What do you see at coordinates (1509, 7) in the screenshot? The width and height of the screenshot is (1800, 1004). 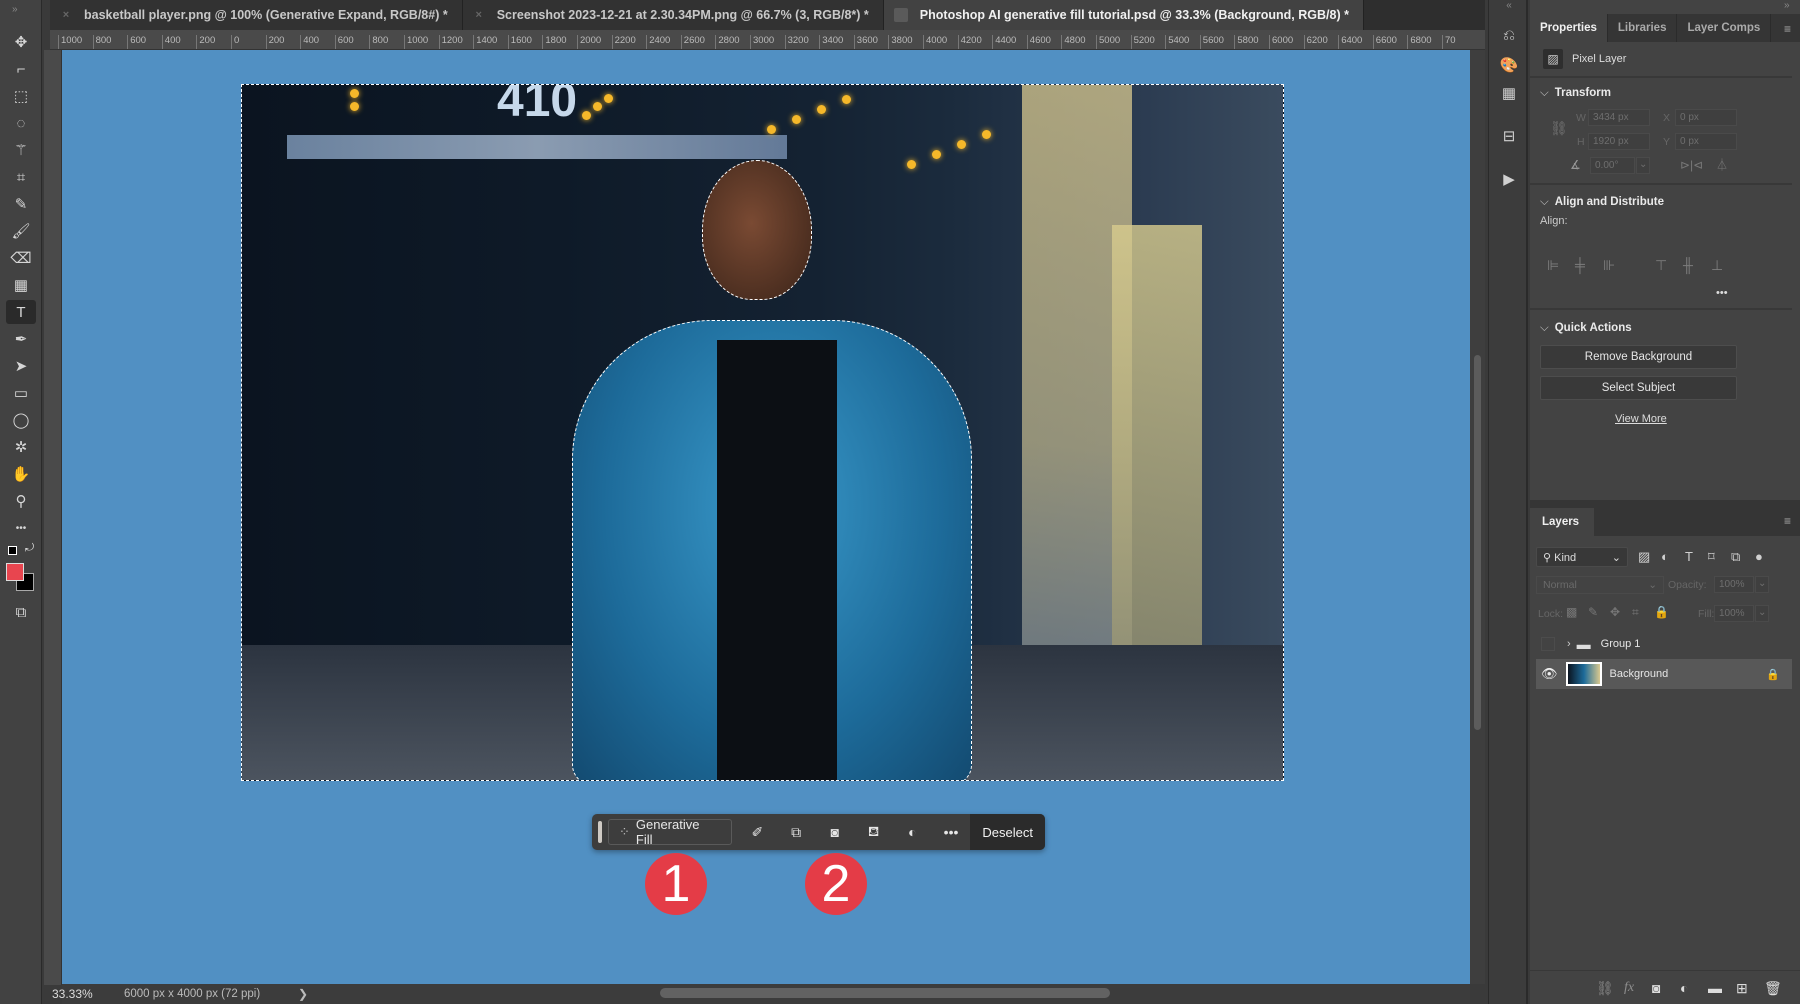 I see `collapse-dock-icon: «` at bounding box center [1509, 7].